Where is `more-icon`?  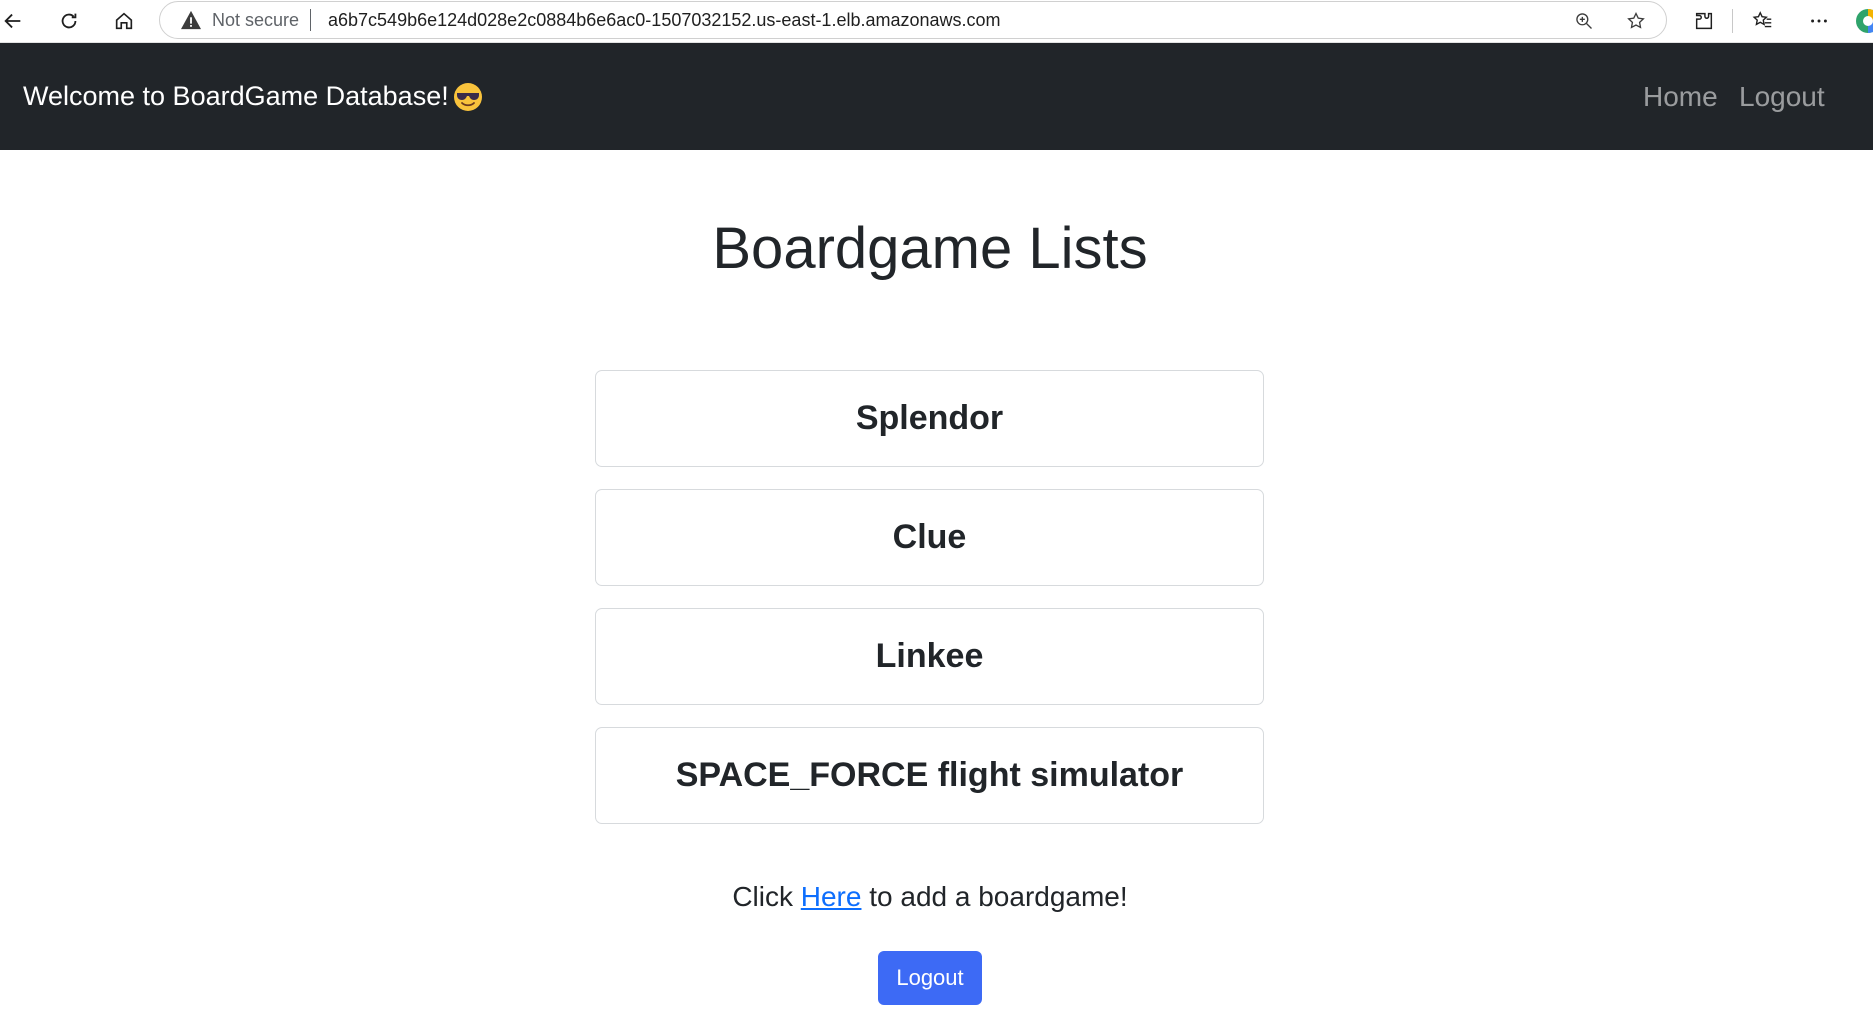 more-icon is located at coordinates (1819, 21).